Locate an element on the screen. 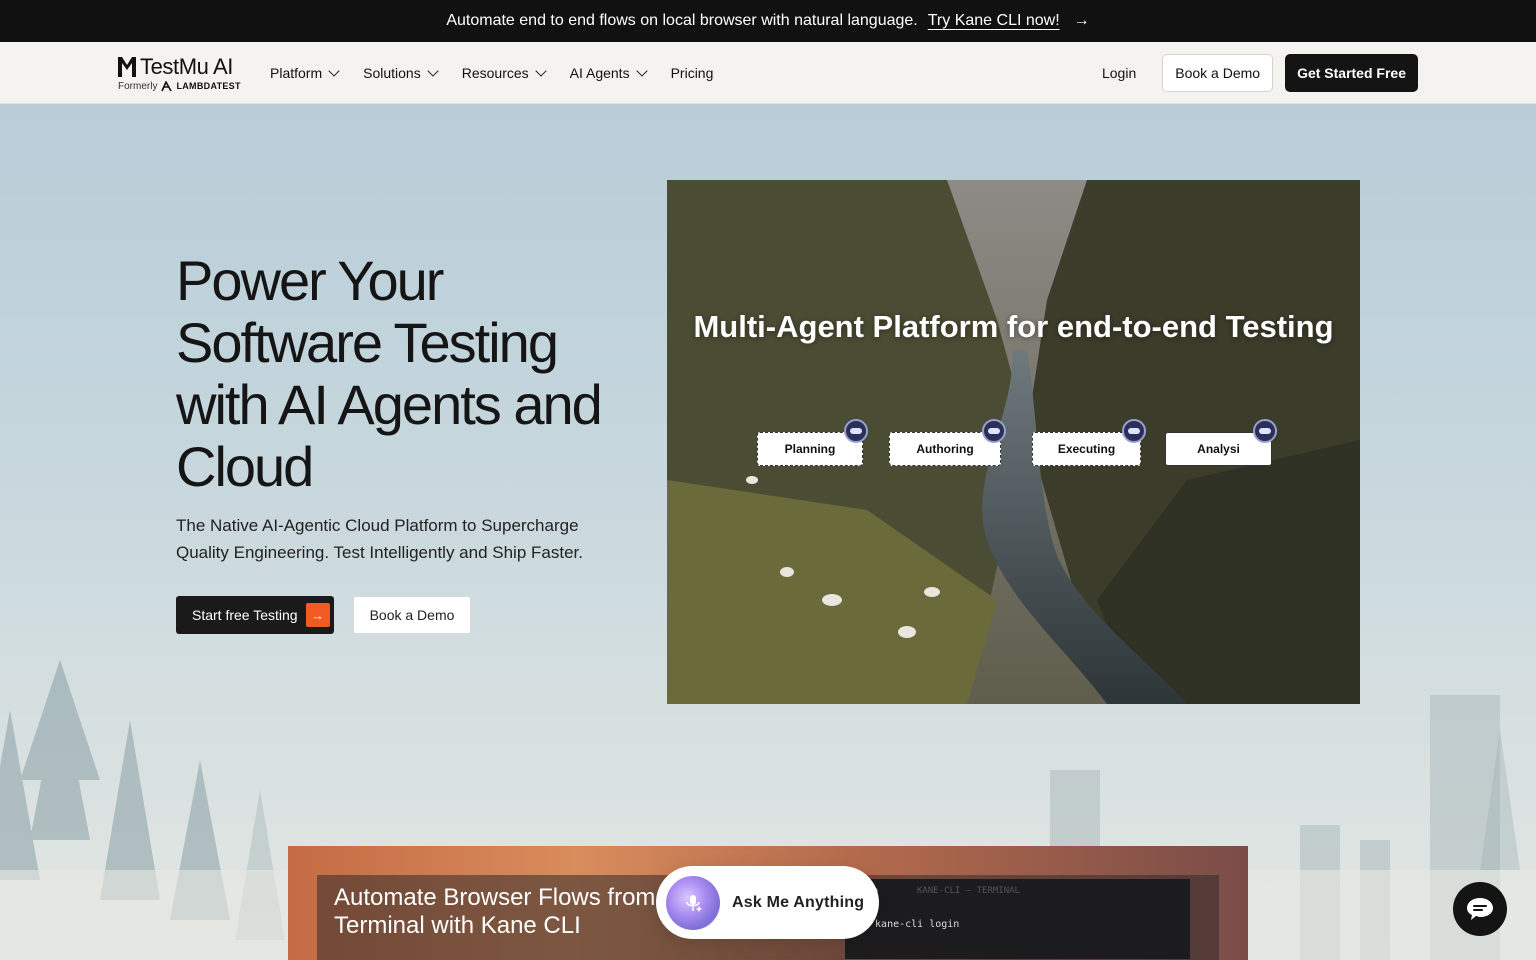 The height and width of the screenshot is (960, 1536). stage-authoring: Authoring is located at coordinates (947, 442).